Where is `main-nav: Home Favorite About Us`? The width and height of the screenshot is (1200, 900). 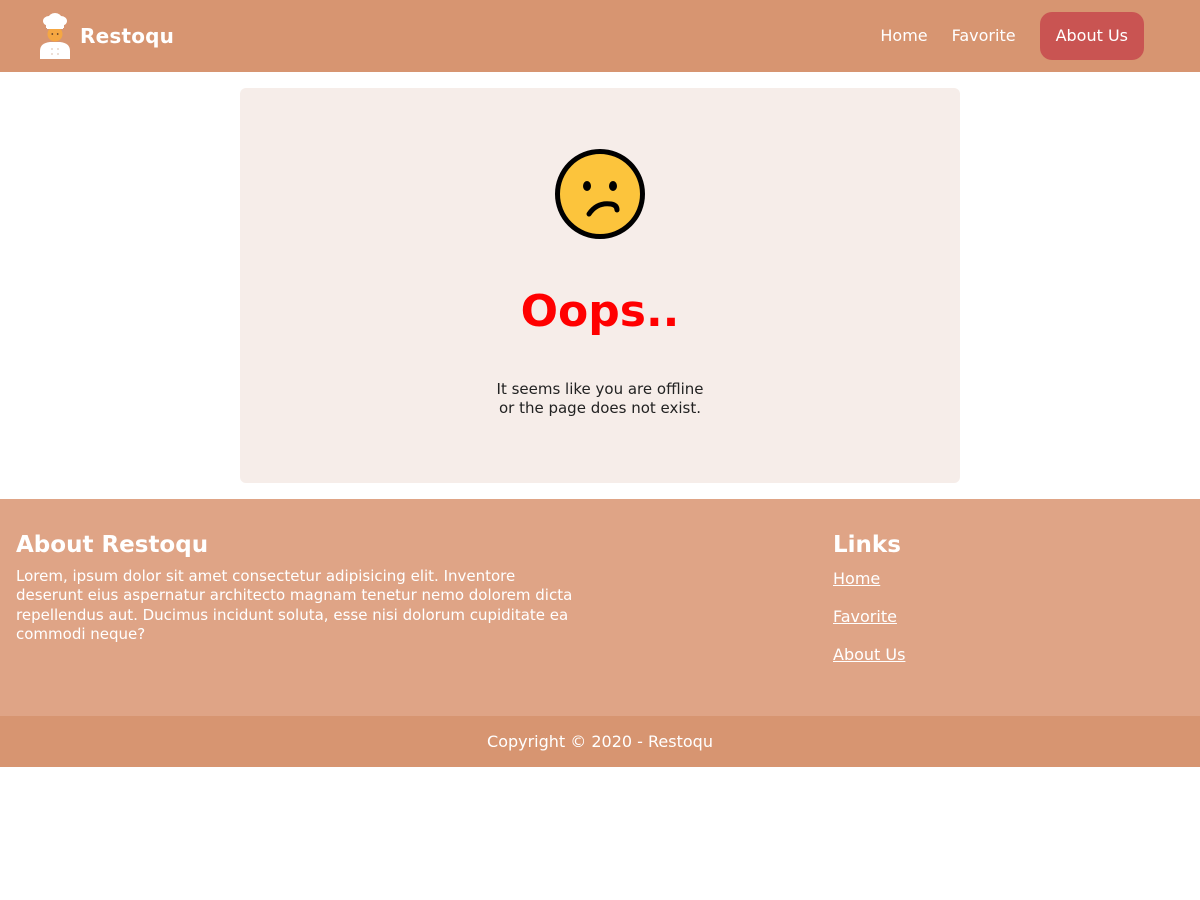
main-nav: Home Favorite About Us is located at coordinates (1006, 36).